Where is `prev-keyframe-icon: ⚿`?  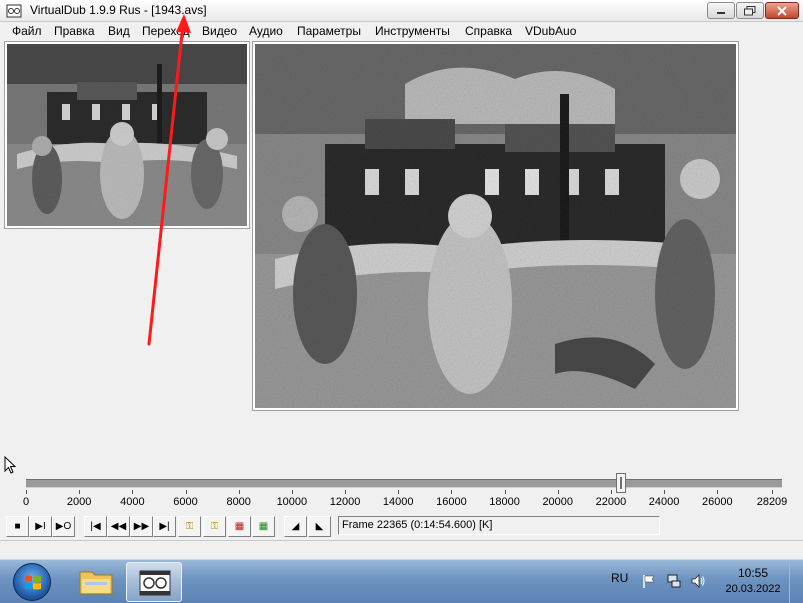 prev-keyframe-icon: ⚿ is located at coordinates (189, 526).